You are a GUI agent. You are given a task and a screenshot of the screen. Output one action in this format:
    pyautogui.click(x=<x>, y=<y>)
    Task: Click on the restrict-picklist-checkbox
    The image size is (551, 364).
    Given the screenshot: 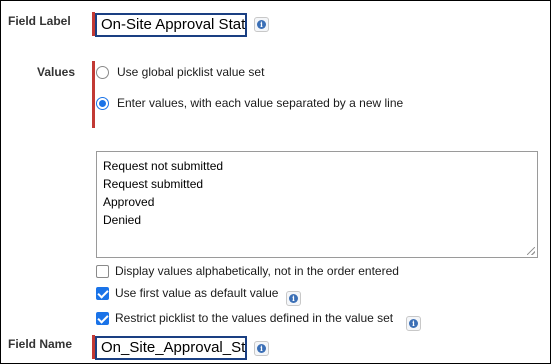 What is the action you would take?
    pyautogui.click(x=102, y=318)
    